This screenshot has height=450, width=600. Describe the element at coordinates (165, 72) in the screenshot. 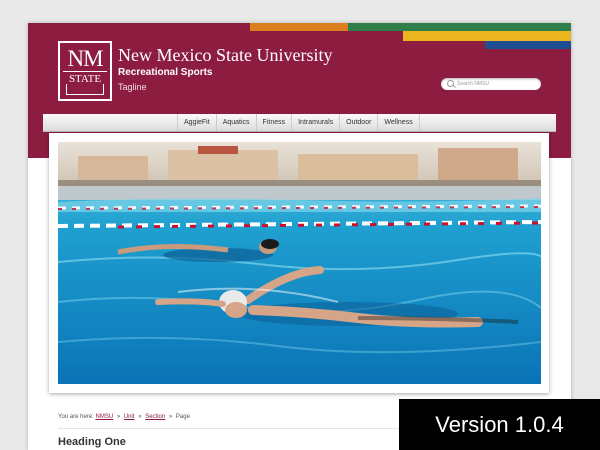

I see `unit-name: Recreational Sports` at that location.